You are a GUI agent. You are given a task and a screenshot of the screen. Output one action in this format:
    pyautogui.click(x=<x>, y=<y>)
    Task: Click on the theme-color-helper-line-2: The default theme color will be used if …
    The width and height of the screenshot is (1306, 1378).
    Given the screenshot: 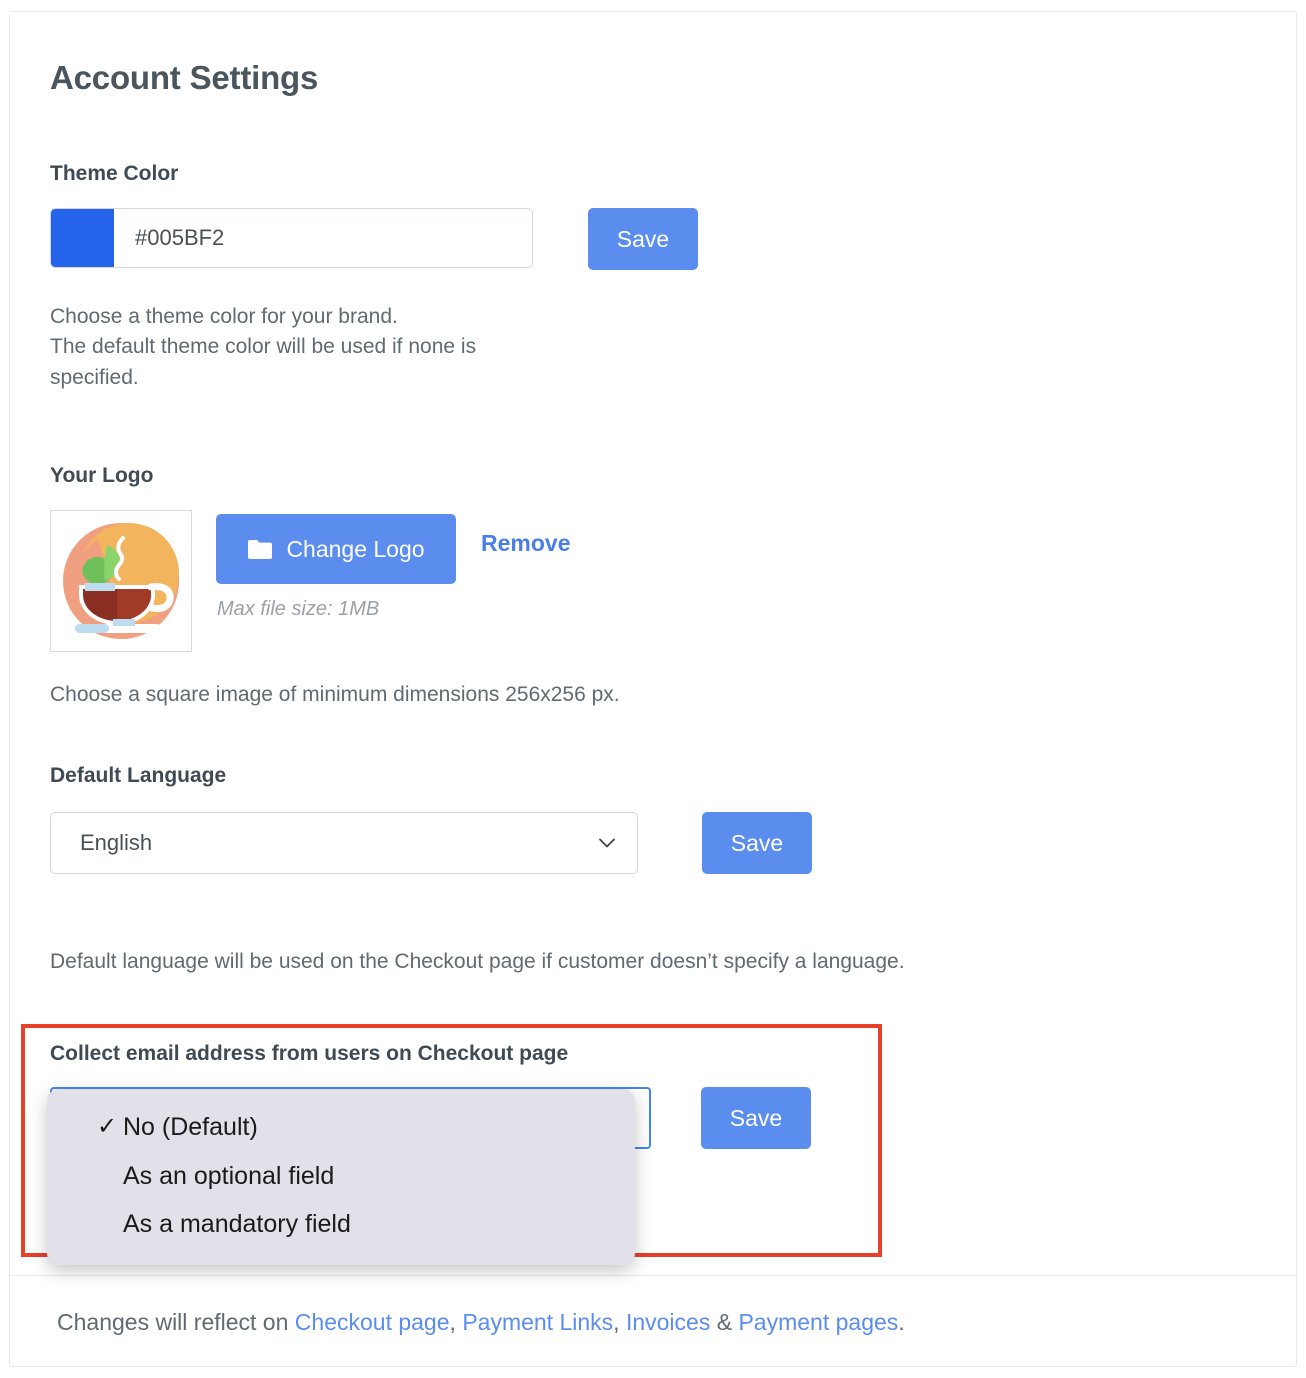 What is the action you would take?
    pyautogui.click(x=263, y=347)
    